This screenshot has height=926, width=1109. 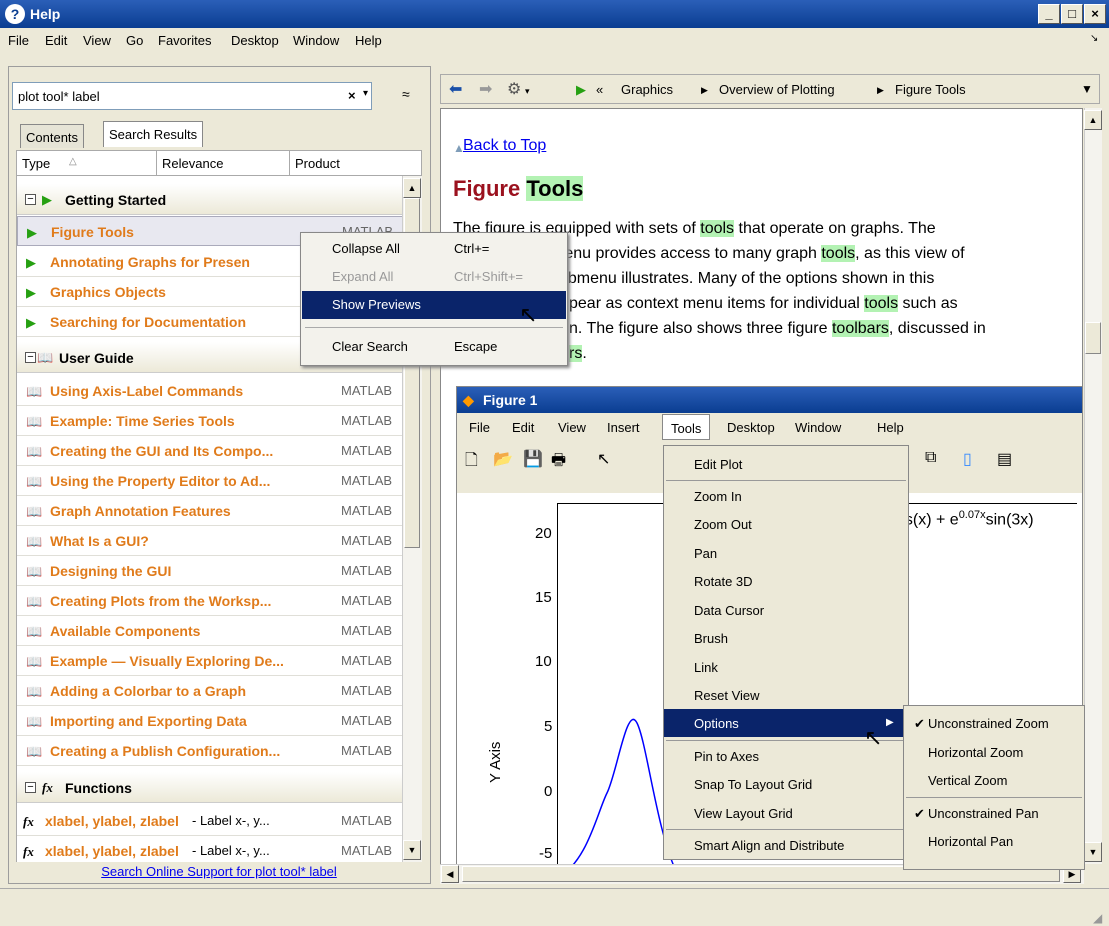 I want to click on gear-icon: ⚙, so click(x=514, y=89).